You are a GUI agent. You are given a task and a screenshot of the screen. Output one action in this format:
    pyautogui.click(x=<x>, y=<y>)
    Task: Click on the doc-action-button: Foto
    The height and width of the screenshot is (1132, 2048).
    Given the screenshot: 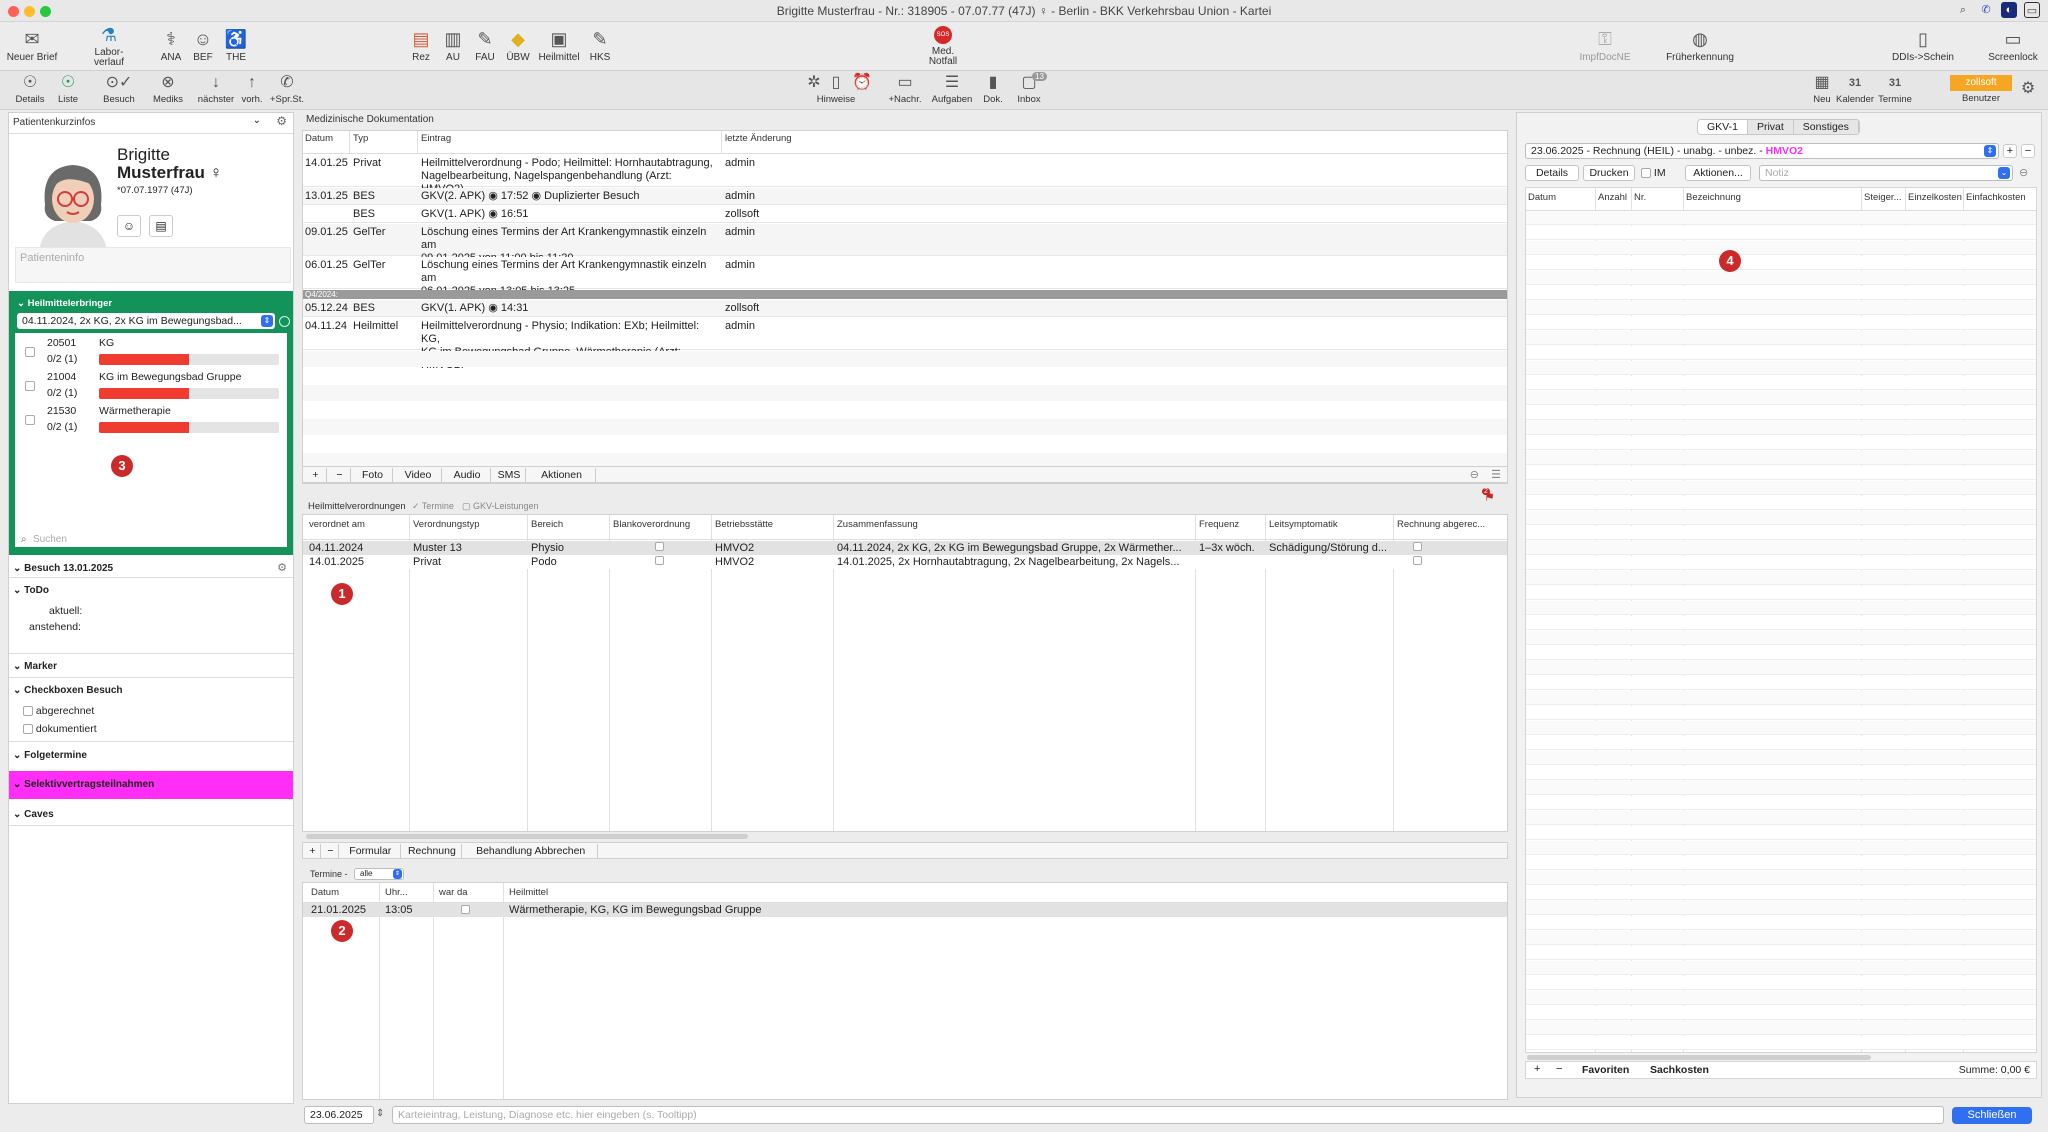 What is the action you would take?
    pyautogui.click(x=373, y=475)
    